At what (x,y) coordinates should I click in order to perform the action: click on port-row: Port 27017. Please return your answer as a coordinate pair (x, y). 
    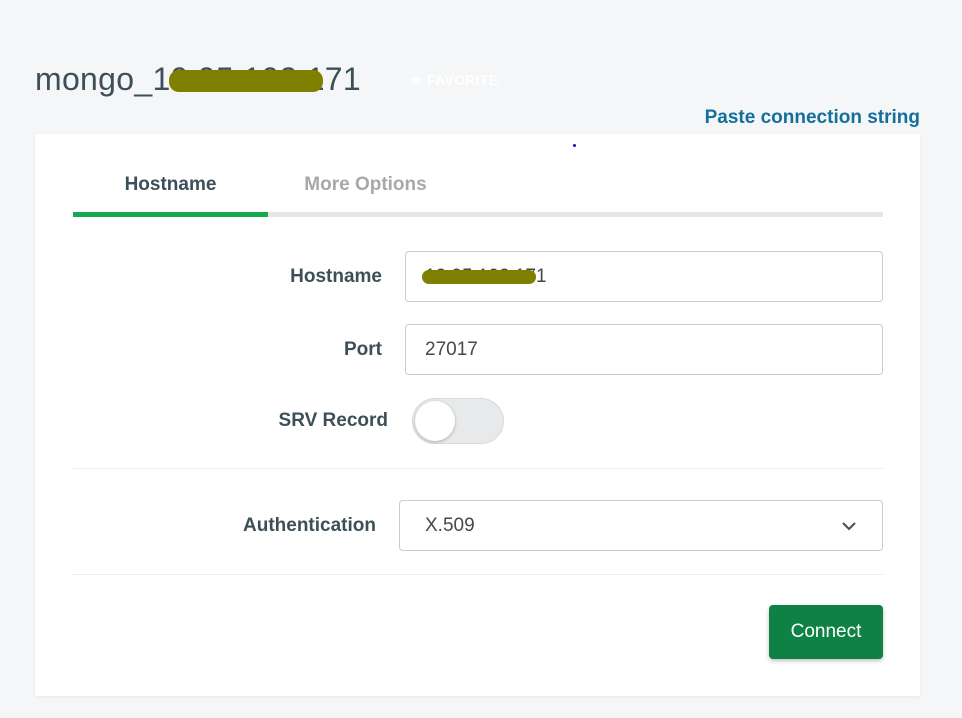
    Looking at the image, I should click on (459, 349).